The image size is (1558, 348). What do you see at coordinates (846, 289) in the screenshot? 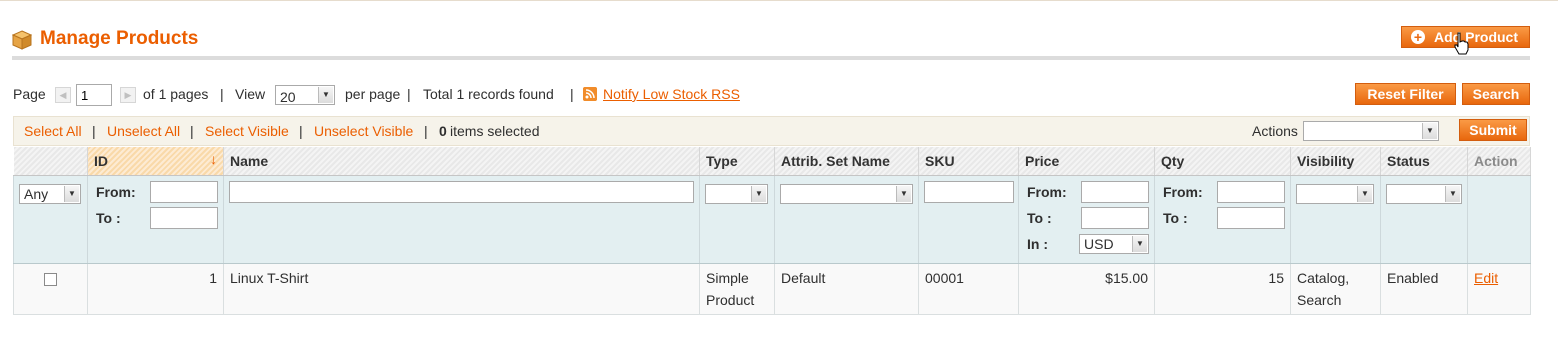
I see `cell-attrib-set: Default` at bounding box center [846, 289].